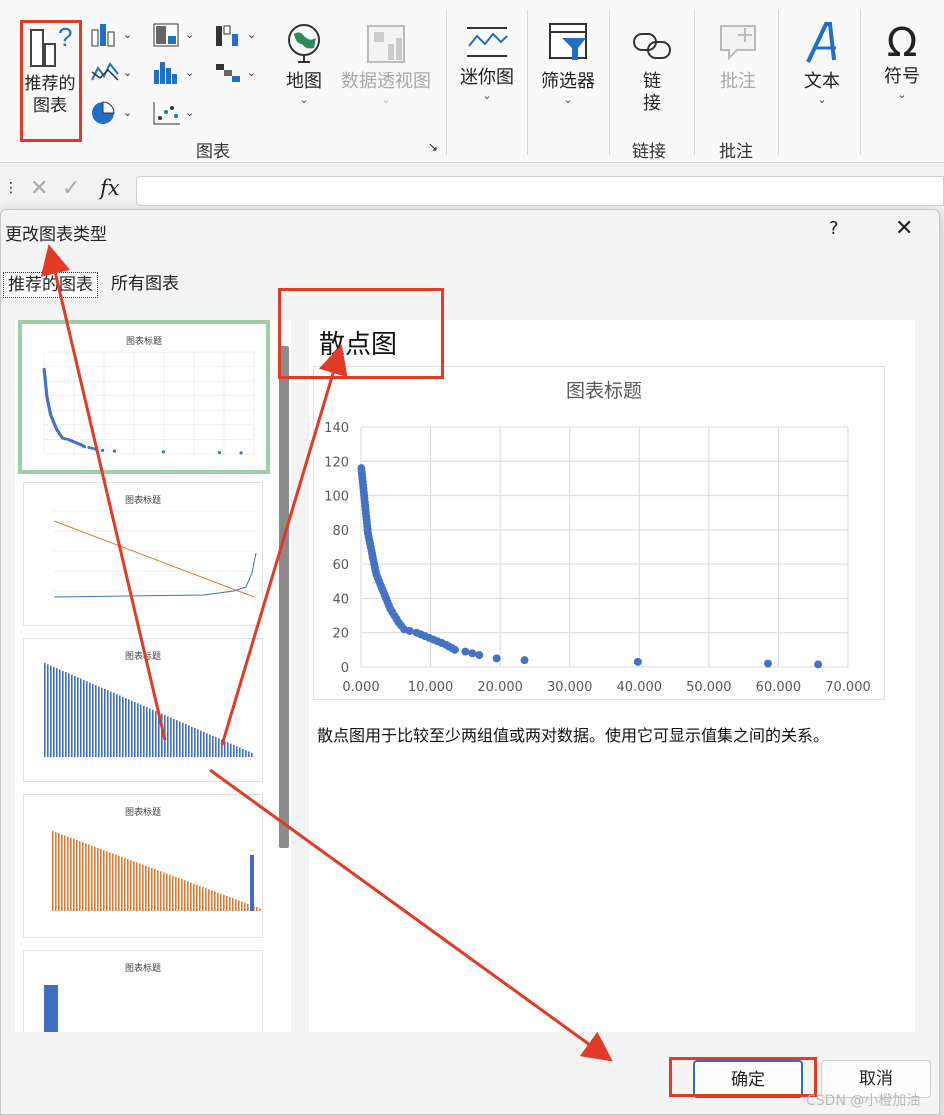 This screenshot has height=1115, width=944. I want to click on column-chart-button: ⌄, so click(114, 37).